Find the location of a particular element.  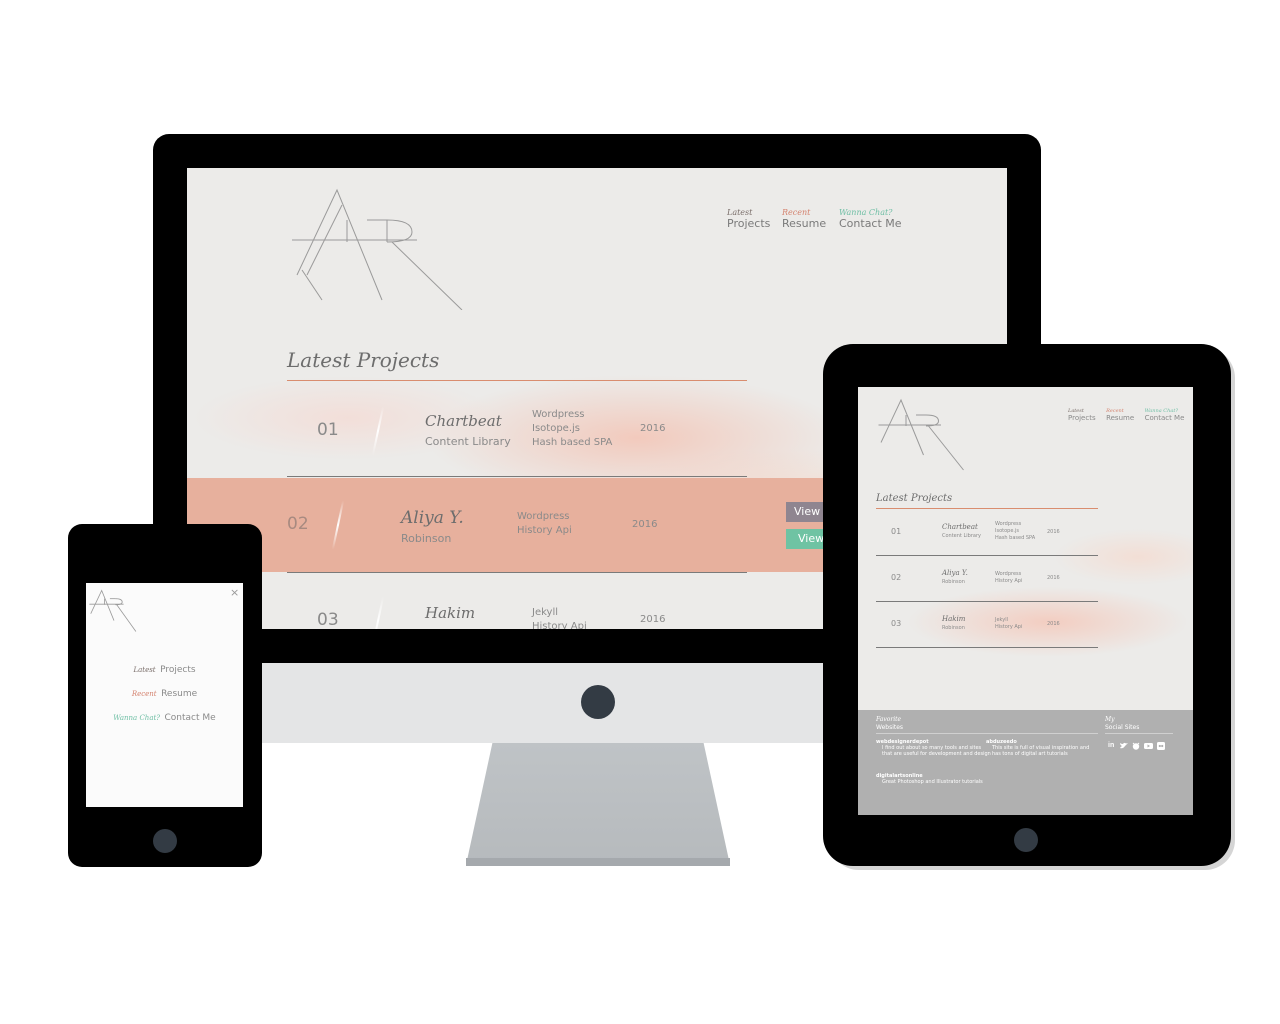

youtube-icon is located at coordinates (1148, 746).